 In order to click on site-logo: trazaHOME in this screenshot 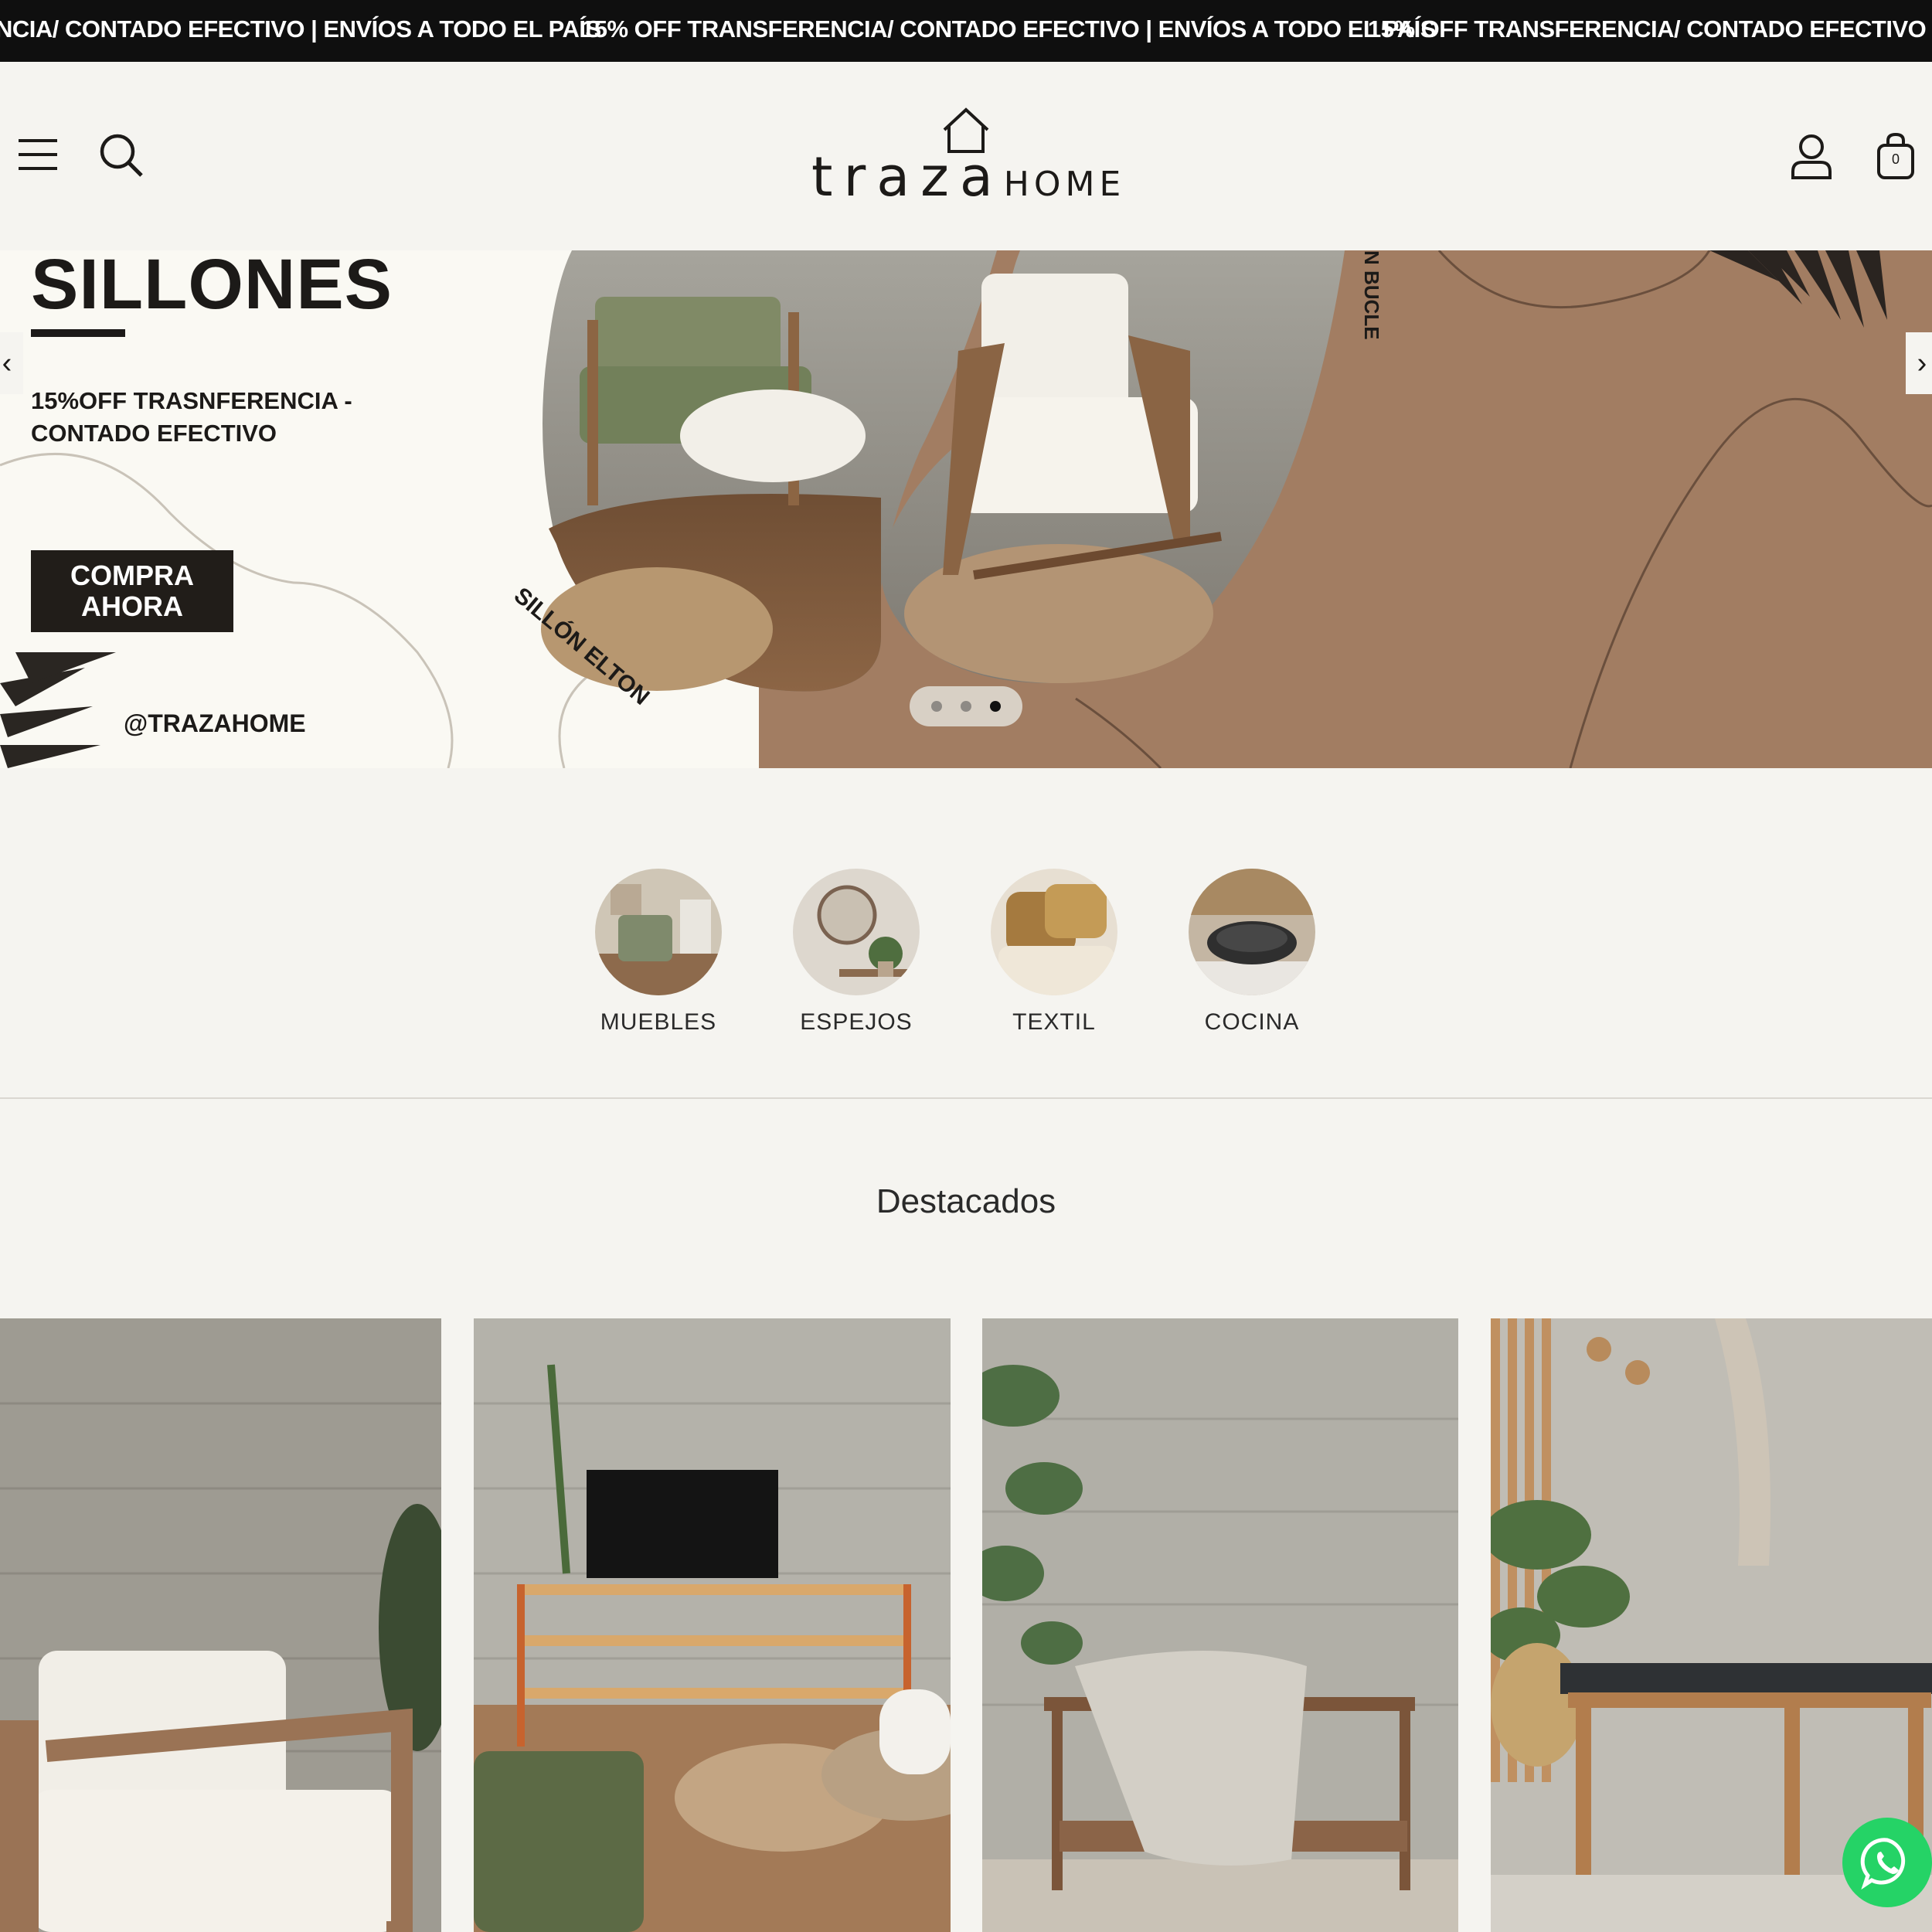, I will do `click(966, 158)`.